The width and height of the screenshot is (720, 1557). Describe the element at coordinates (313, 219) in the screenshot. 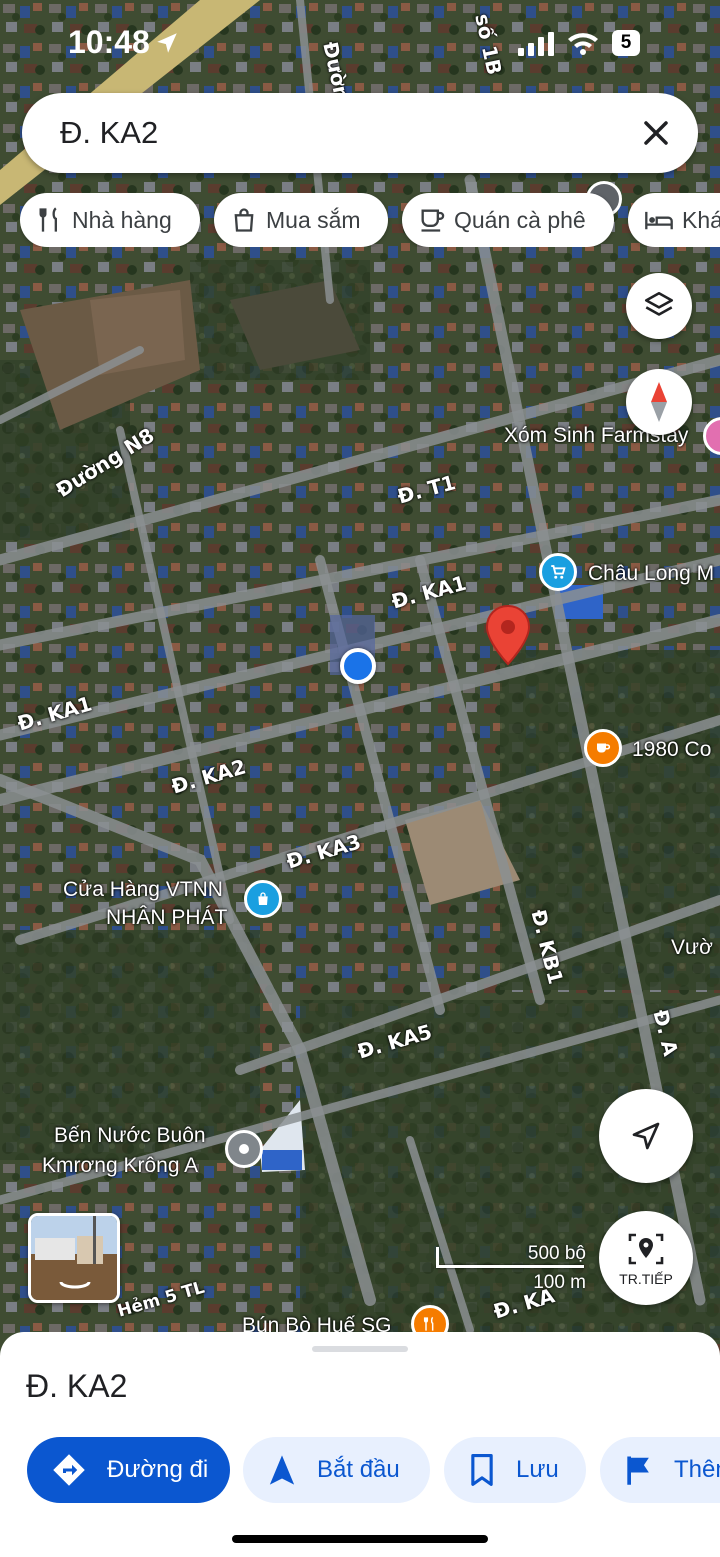

I see `chip-label: Mua sắm` at that location.